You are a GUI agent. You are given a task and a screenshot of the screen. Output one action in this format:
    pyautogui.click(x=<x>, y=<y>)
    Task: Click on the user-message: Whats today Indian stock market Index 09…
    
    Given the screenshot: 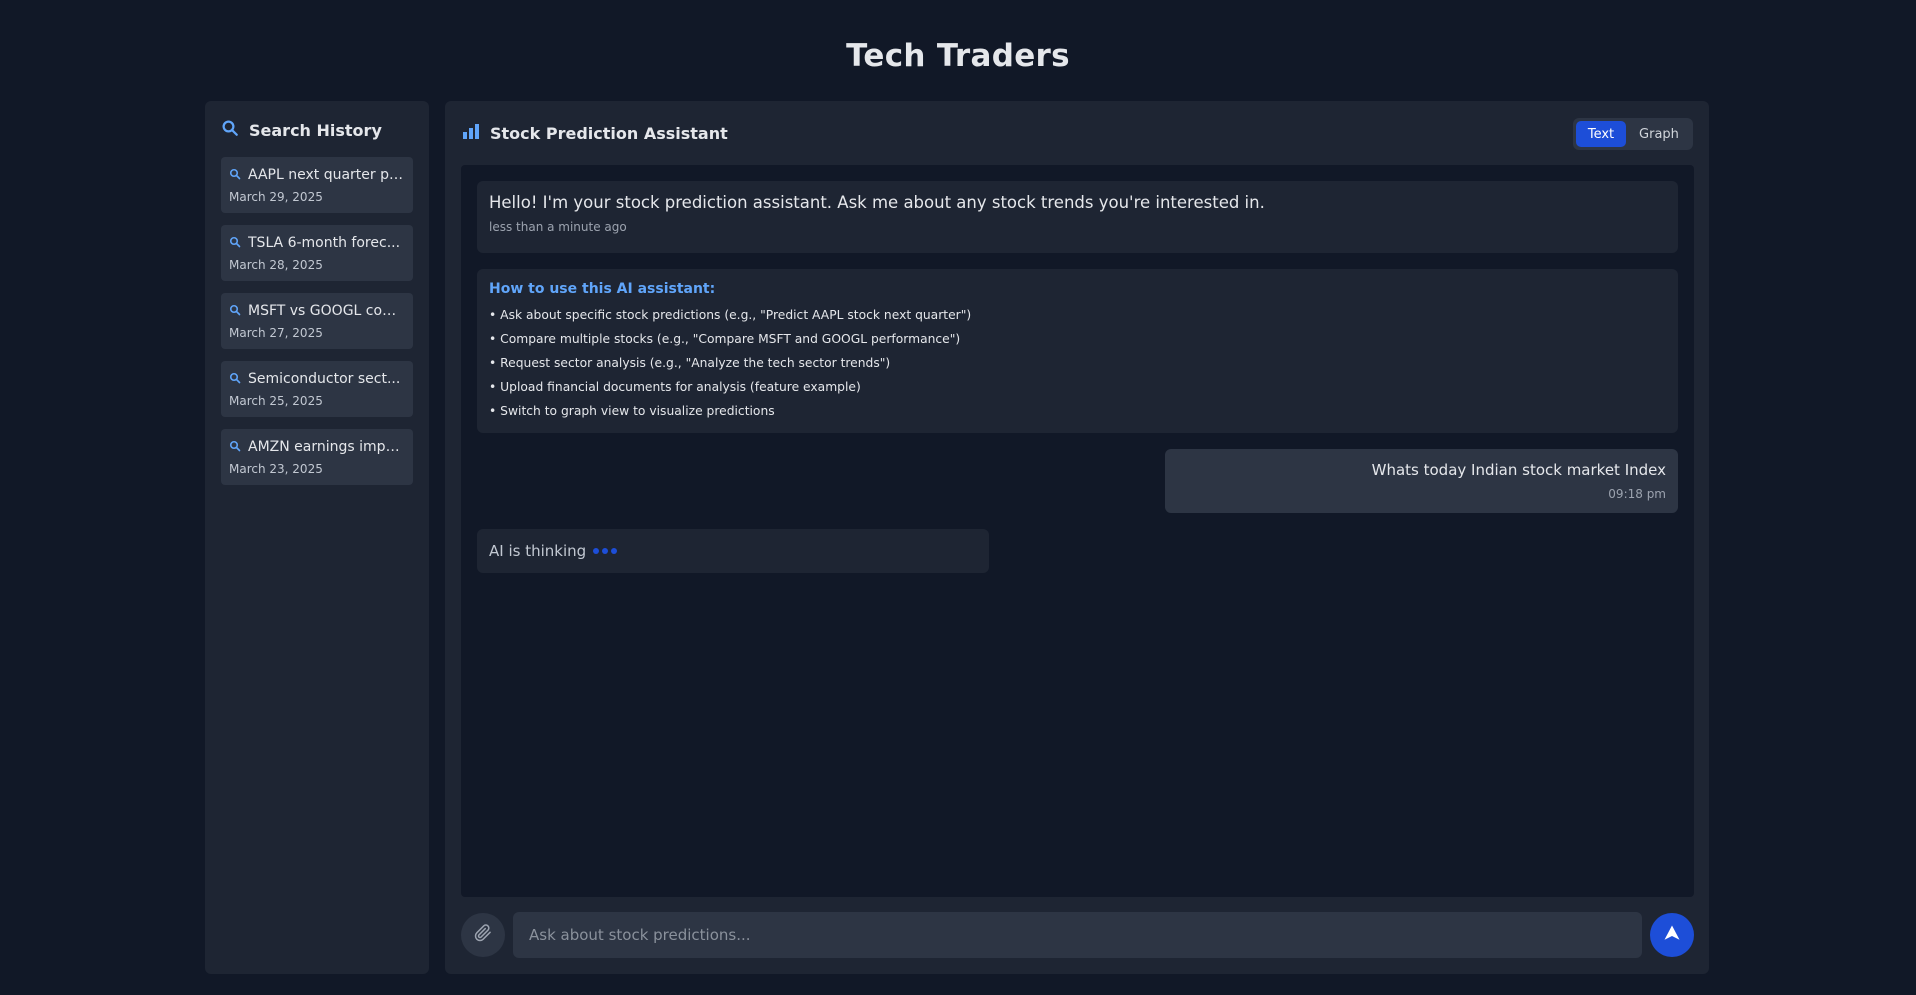 What is the action you would take?
    pyautogui.click(x=1421, y=481)
    